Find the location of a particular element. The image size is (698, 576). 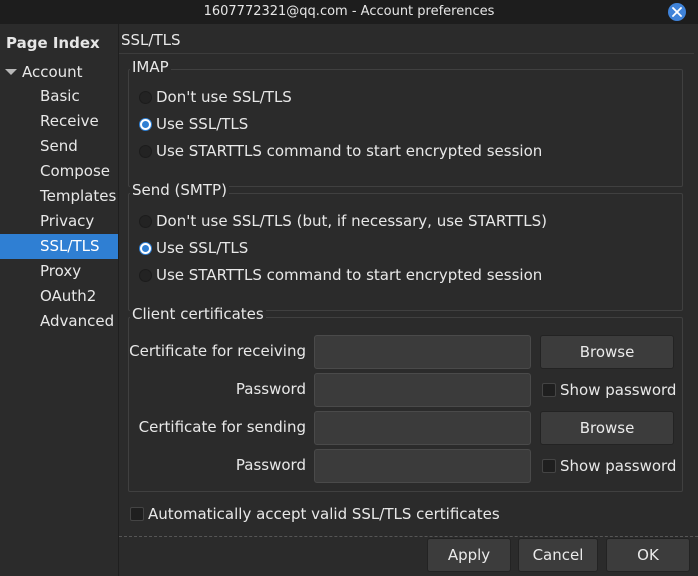

browse-sending-button: Browse is located at coordinates (607, 428).